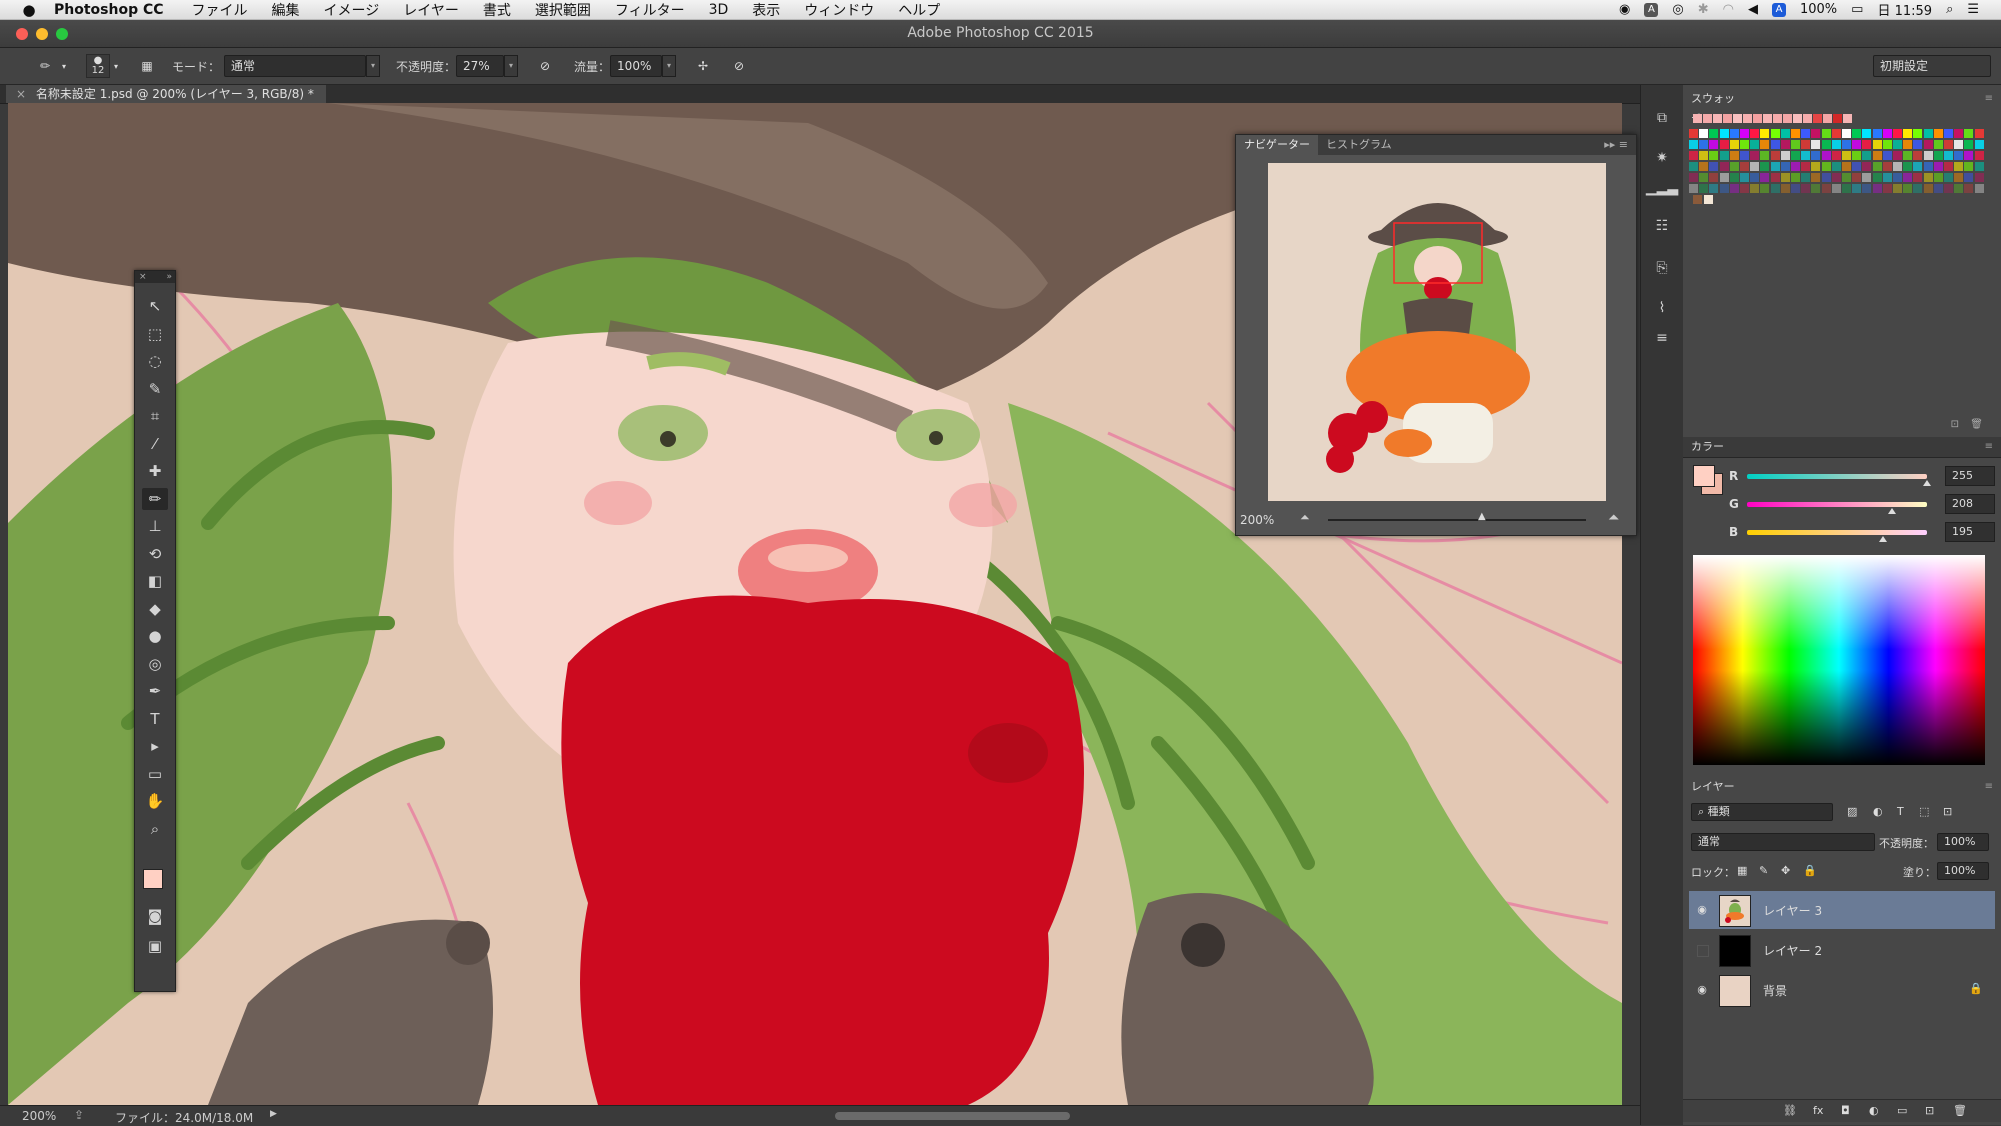 Image resolution: width=2001 pixels, height=1126 pixels. Describe the element at coordinates (1904, 9) in the screenshot. I see `clock: 日 11:59` at that location.